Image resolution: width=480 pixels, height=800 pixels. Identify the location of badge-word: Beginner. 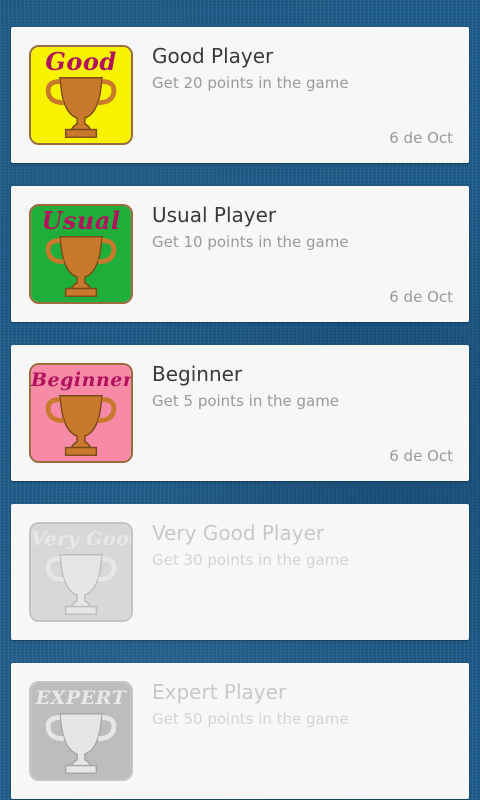
(82, 380).